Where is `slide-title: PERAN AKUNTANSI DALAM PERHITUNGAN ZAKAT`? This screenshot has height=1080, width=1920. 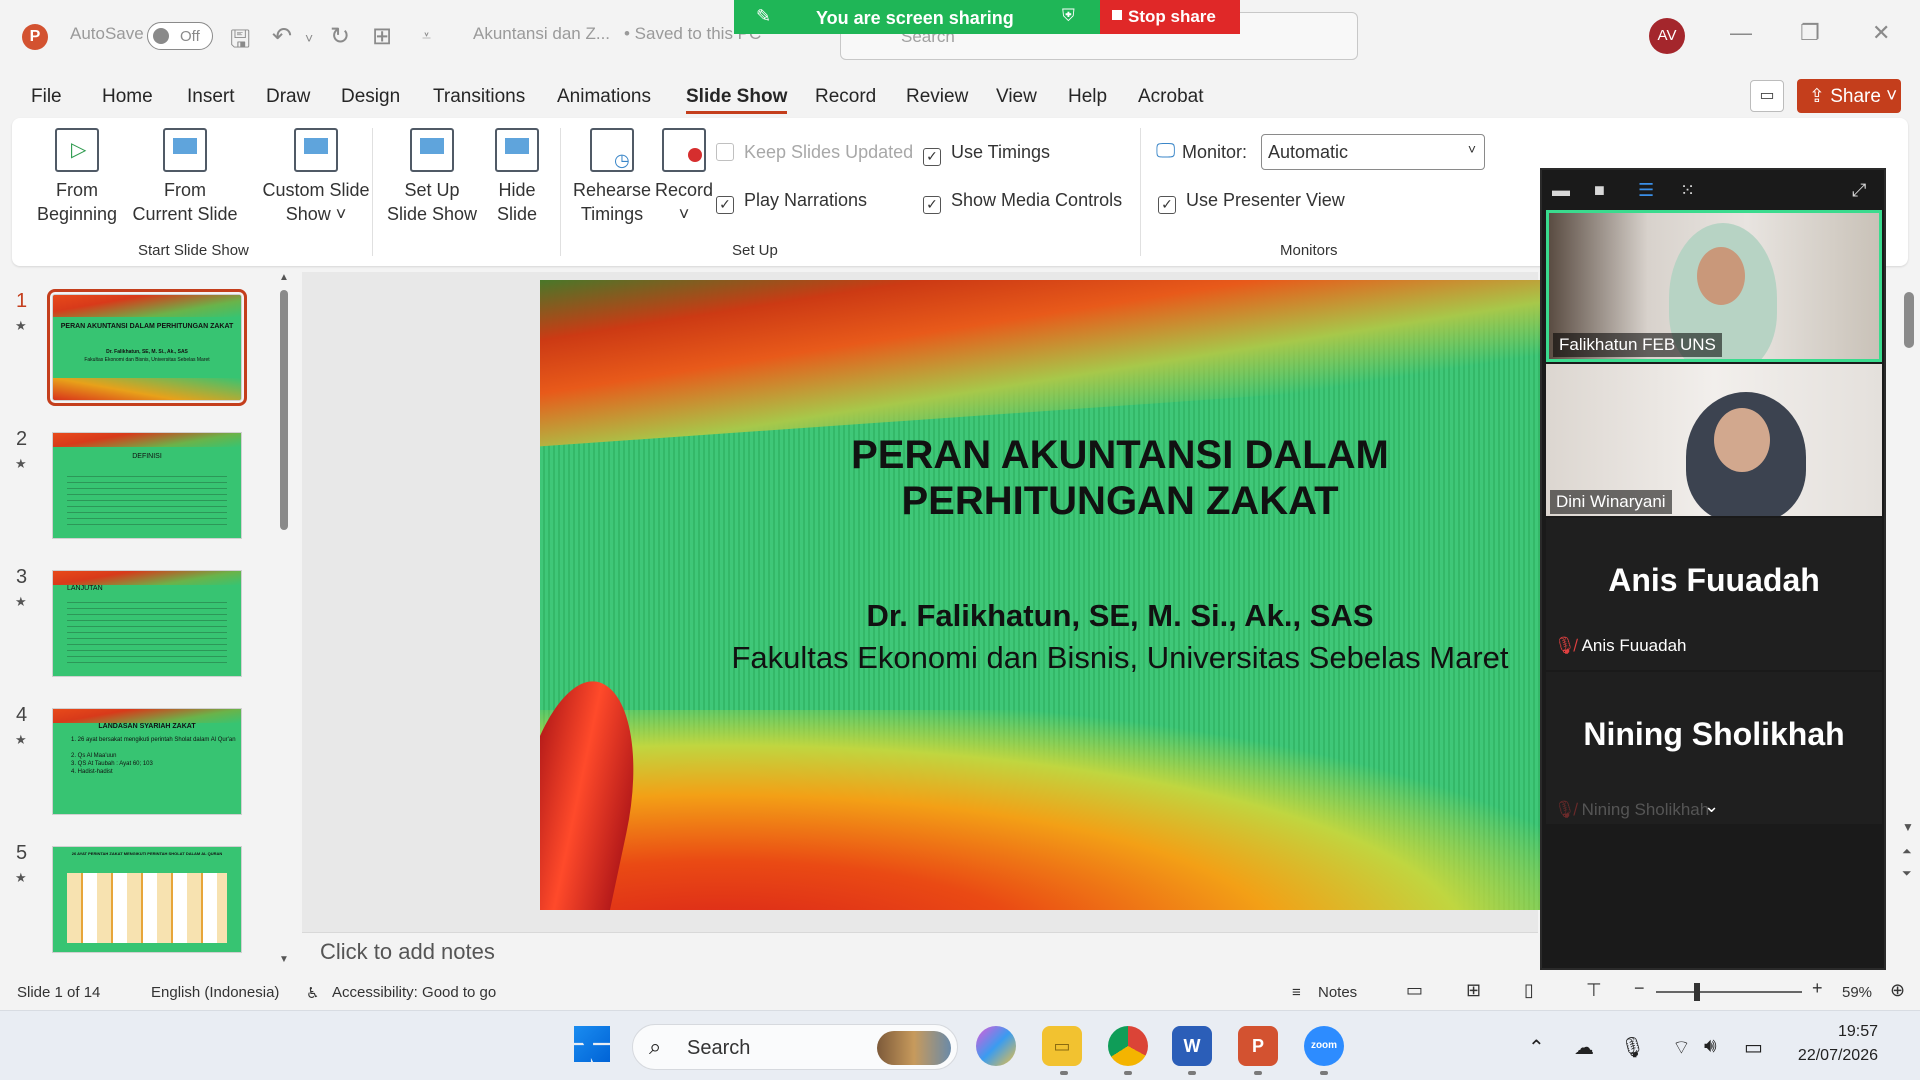 slide-title: PERAN AKUNTANSI DALAM PERHITUNGAN ZAKAT is located at coordinates (1040, 478).